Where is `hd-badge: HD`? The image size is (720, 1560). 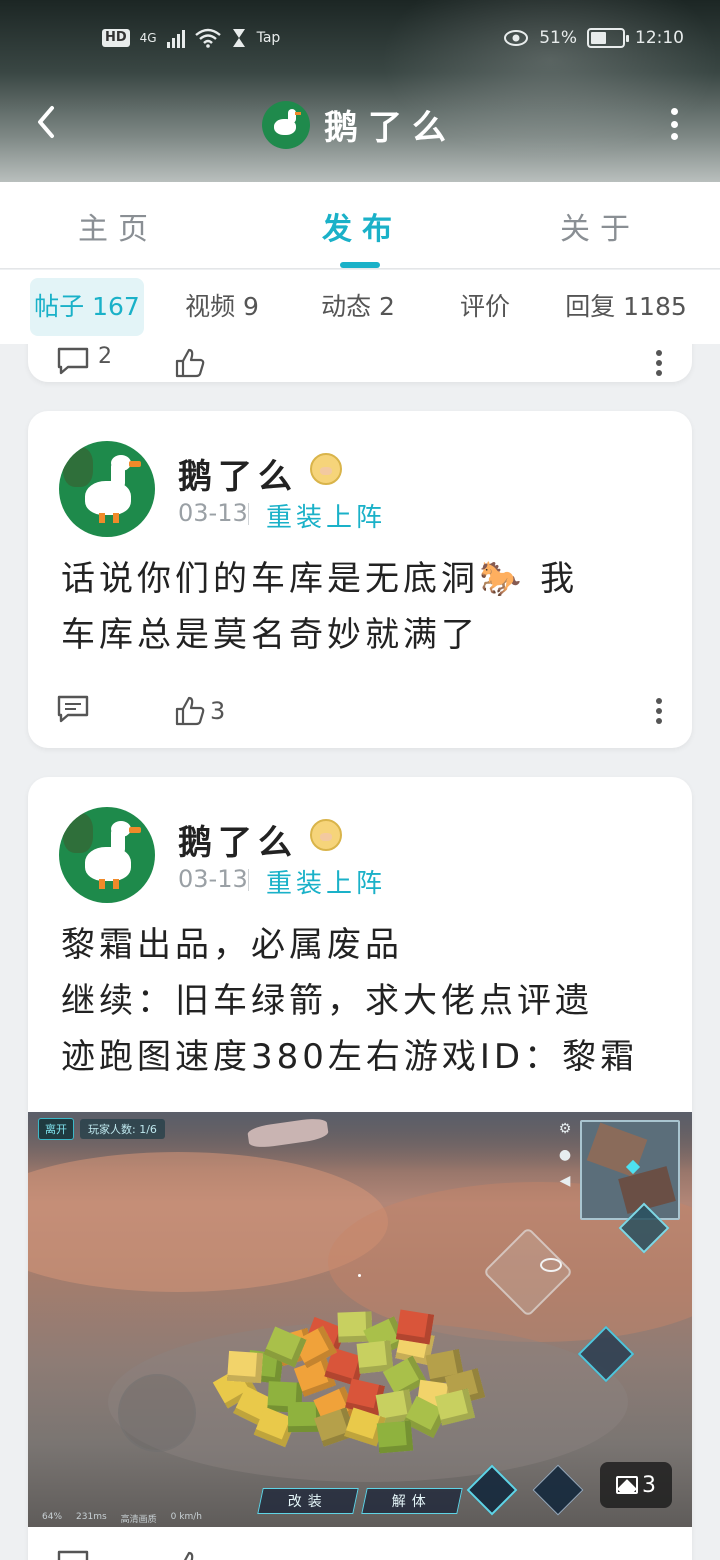 hd-badge: HD is located at coordinates (116, 38).